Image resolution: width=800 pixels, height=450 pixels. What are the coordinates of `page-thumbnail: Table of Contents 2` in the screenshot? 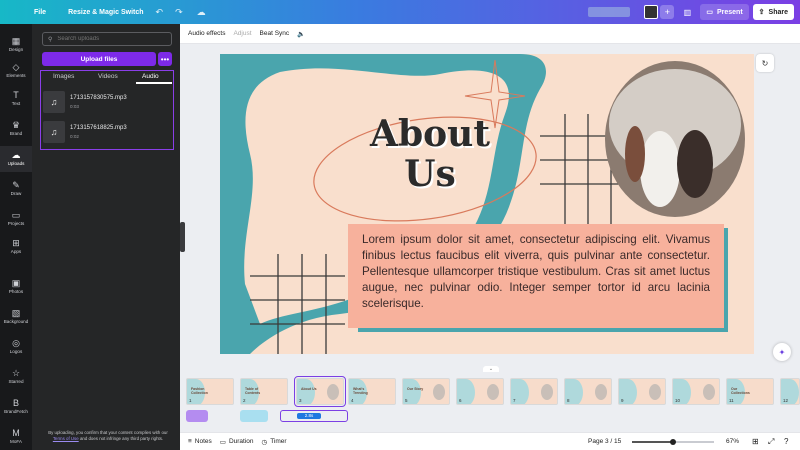 It's located at (264, 391).